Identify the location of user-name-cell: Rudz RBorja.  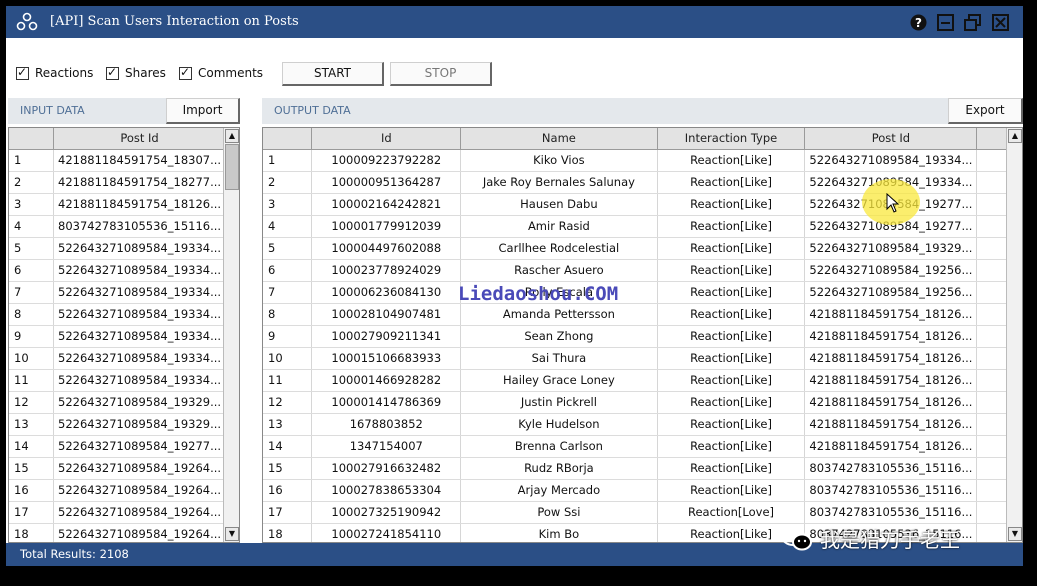
(559, 468).